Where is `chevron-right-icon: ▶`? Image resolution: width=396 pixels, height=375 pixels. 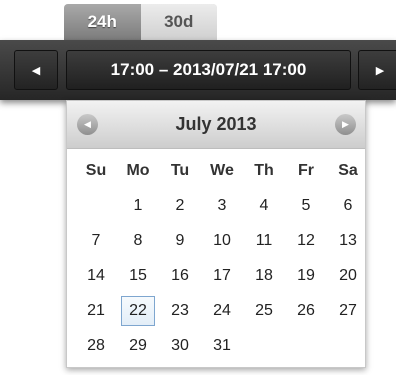
chevron-right-icon: ▶ is located at coordinates (345, 124).